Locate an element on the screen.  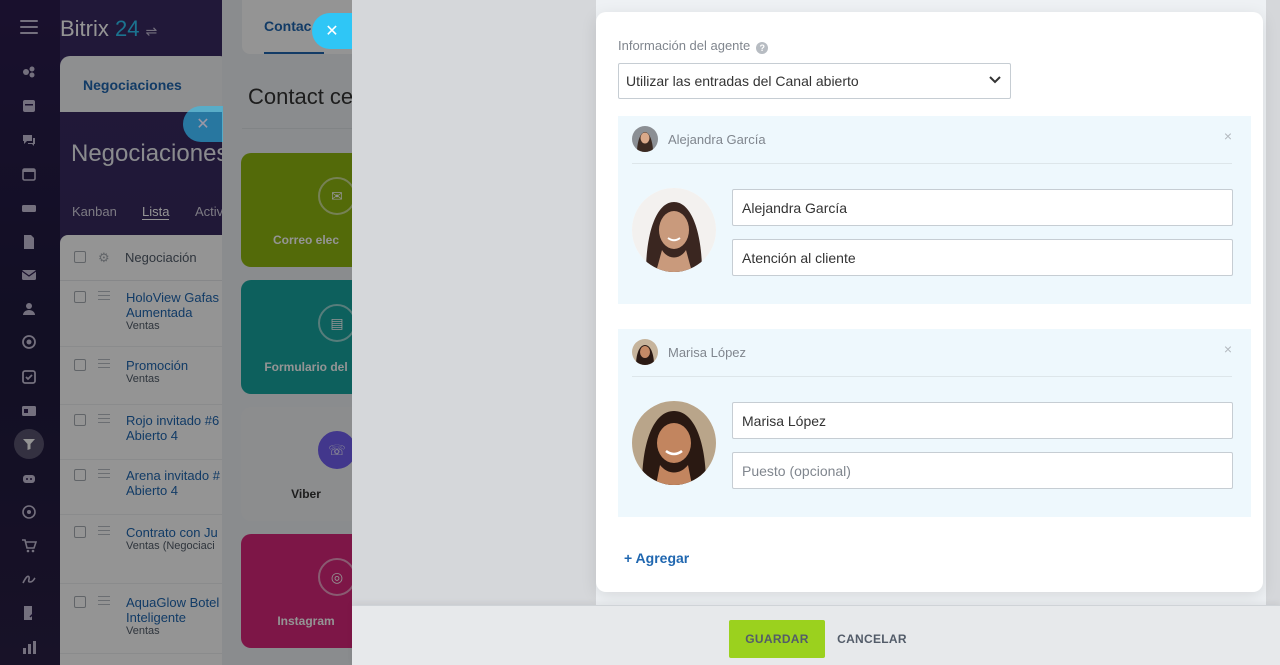
cancel-button: CANCELAR is located at coordinates (872, 639).